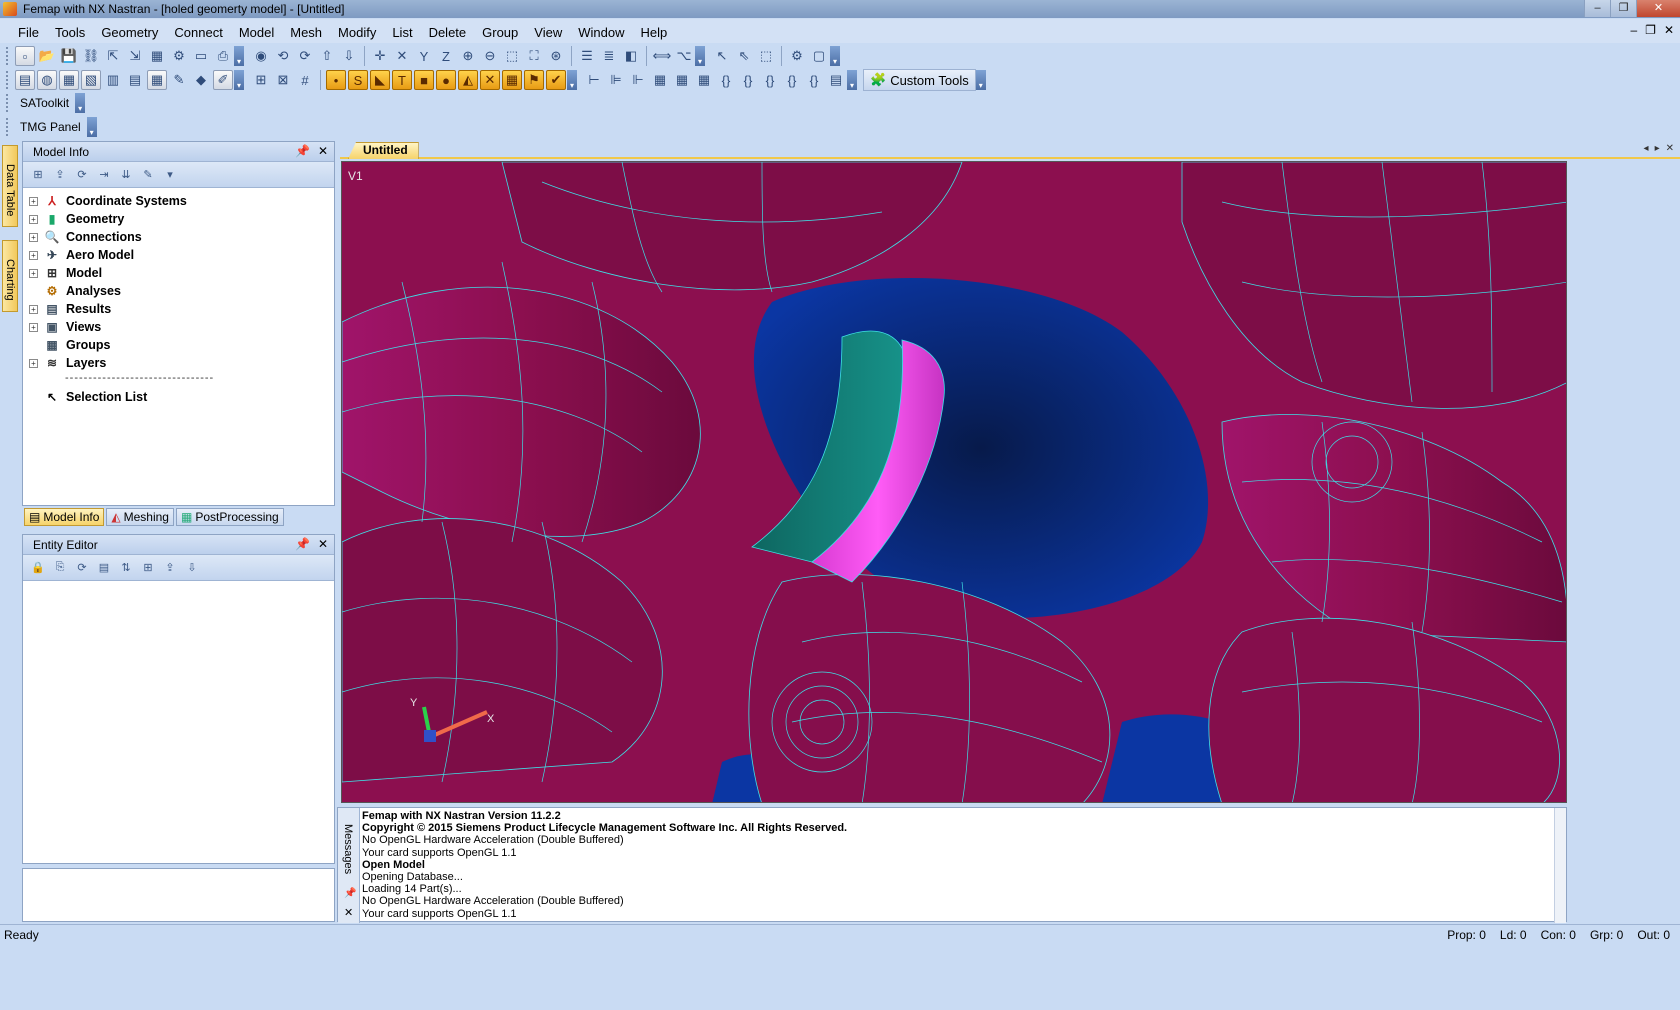 This screenshot has width=1680, height=1010. What do you see at coordinates (181, 327) in the screenshot?
I see `tree-item-views: + ▣ Views` at bounding box center [181, 327].